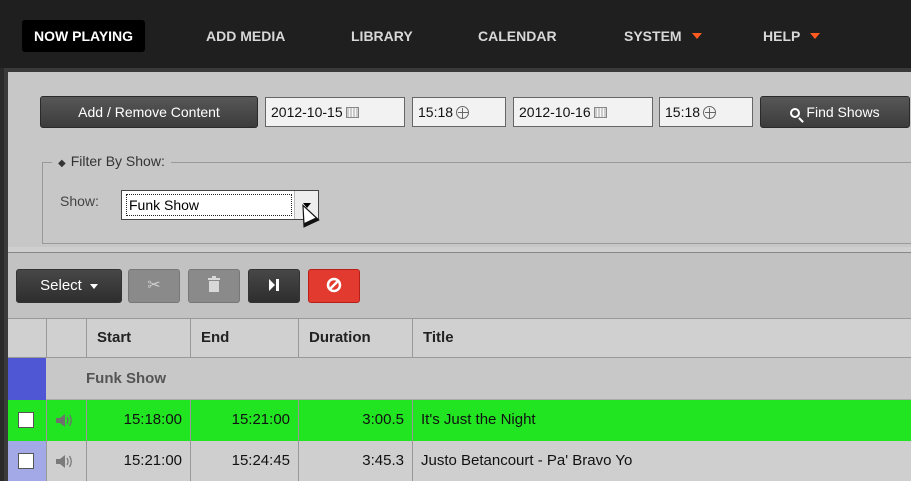 This screenshot has width=911, height=481. I want to click on nav-add-media: ADD MEDIA, so click(245, 36).